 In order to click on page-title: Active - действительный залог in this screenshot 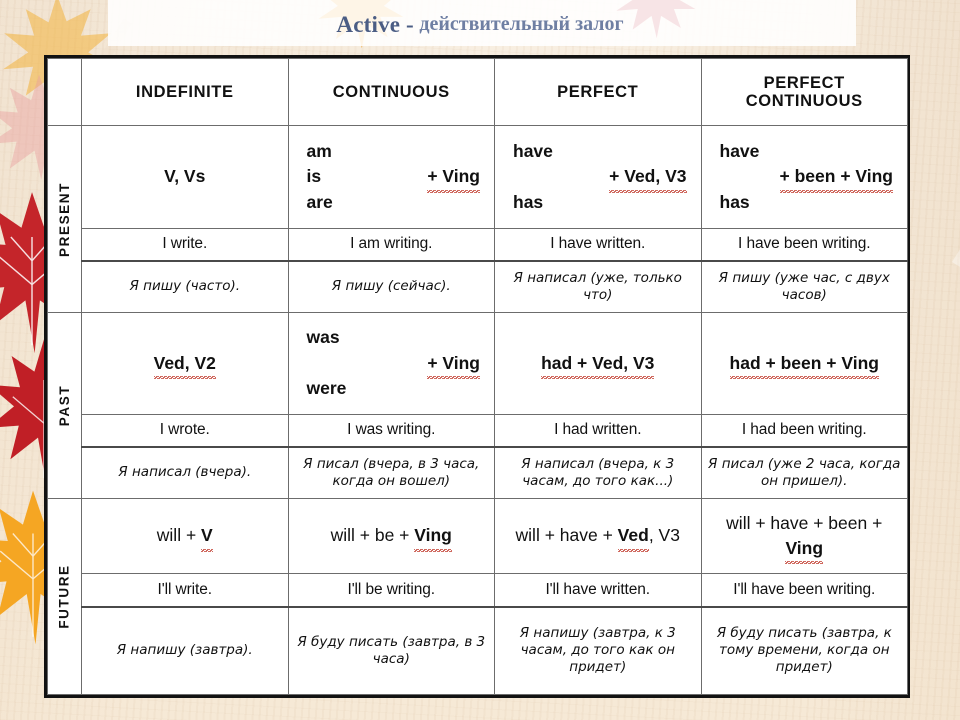, I will do `click(480, 24)`.